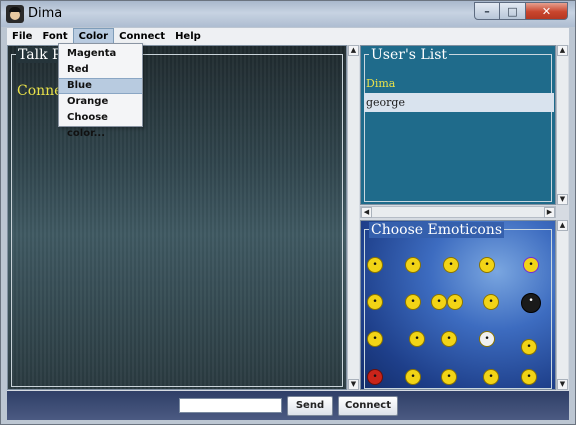  Describe the element at coordinates (487, 339) in the screenshot. I see `cow-emoticon-icon: •` at that location.